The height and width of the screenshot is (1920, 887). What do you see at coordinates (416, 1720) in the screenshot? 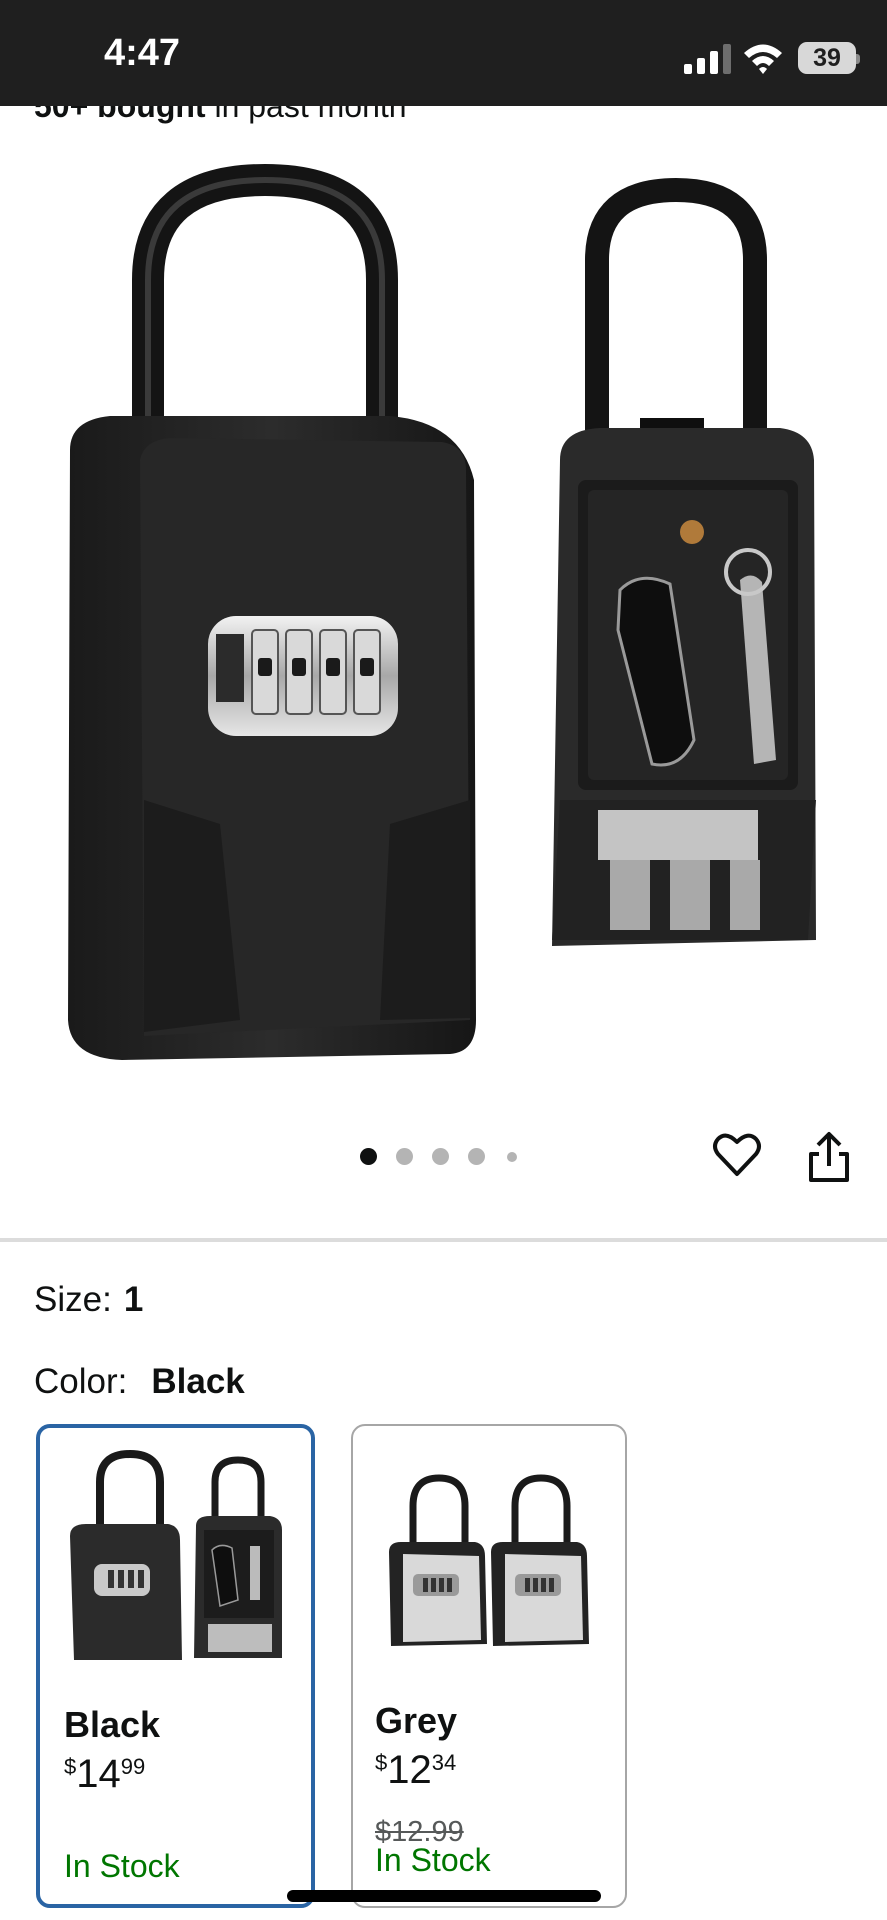
I see `swatch-name: Grey` at bounding box center [416, 1720].